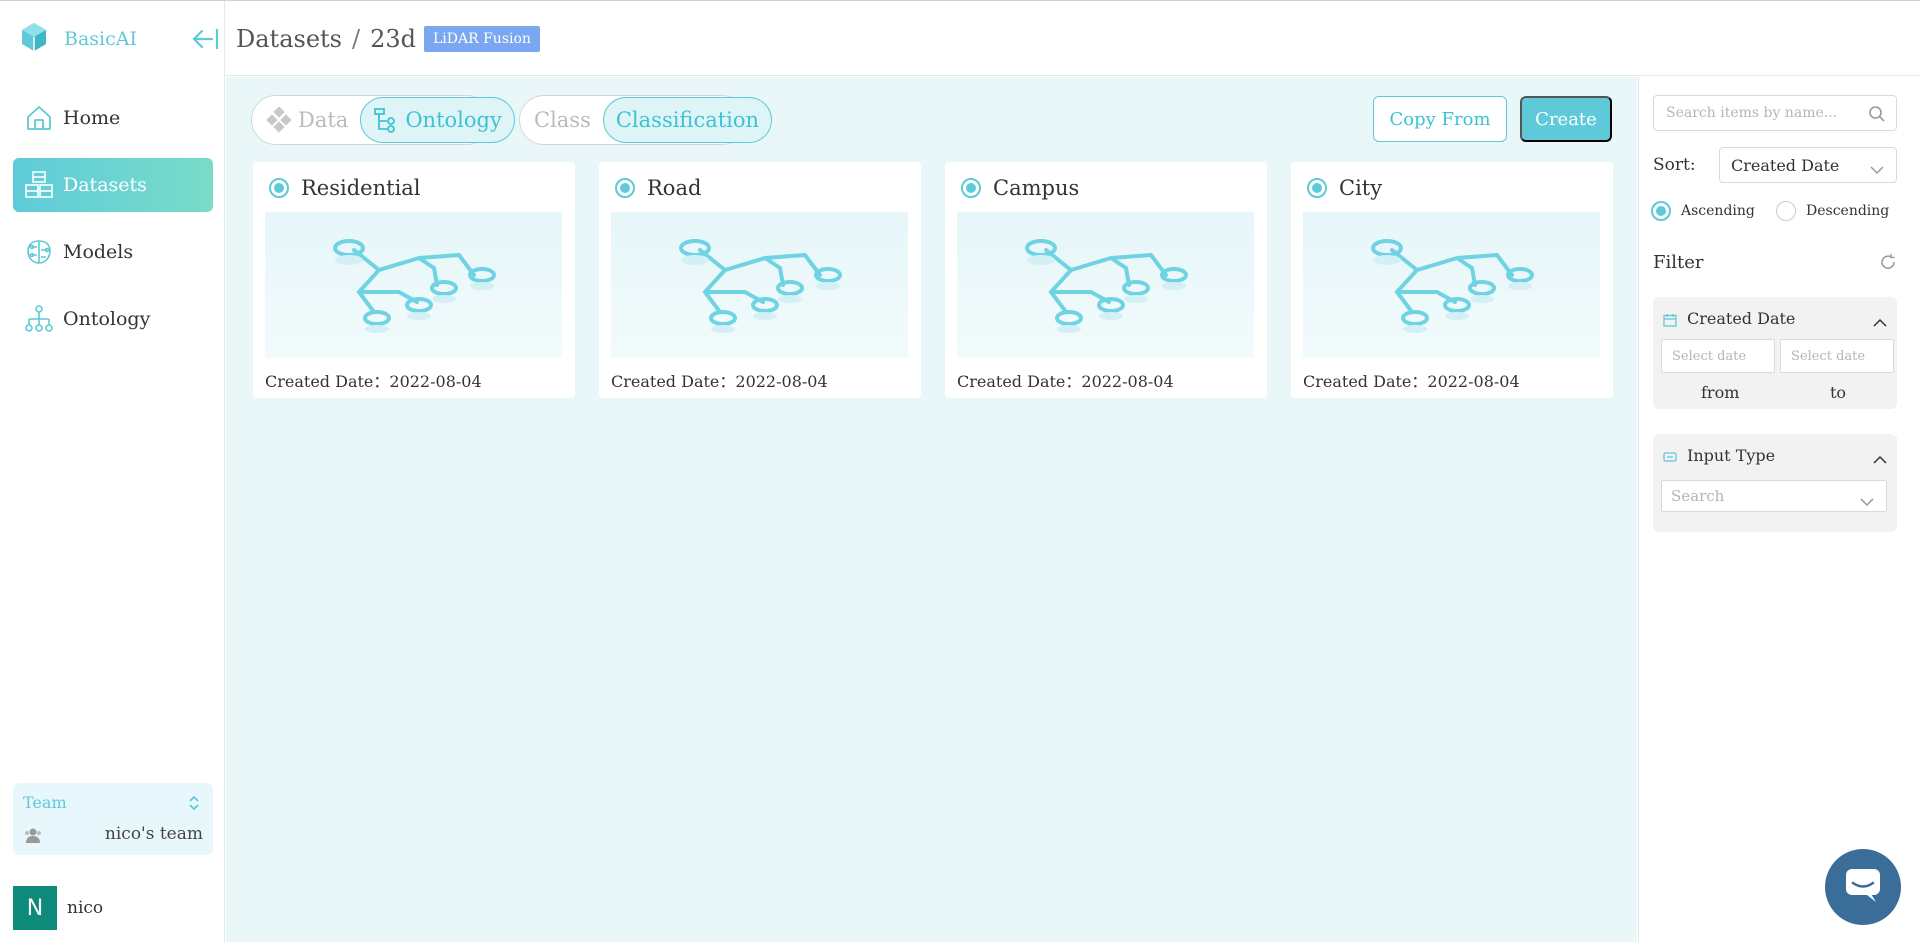  What do you see at coordinates (85, 908) in the screenshot?
I see `user-name: nico` at bounding box center [85, 908].